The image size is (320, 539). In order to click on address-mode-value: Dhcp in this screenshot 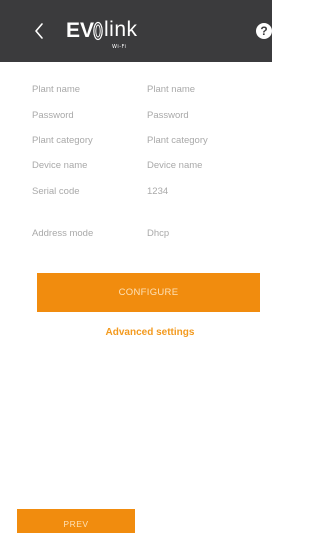, I will do `click(158, 233)`.